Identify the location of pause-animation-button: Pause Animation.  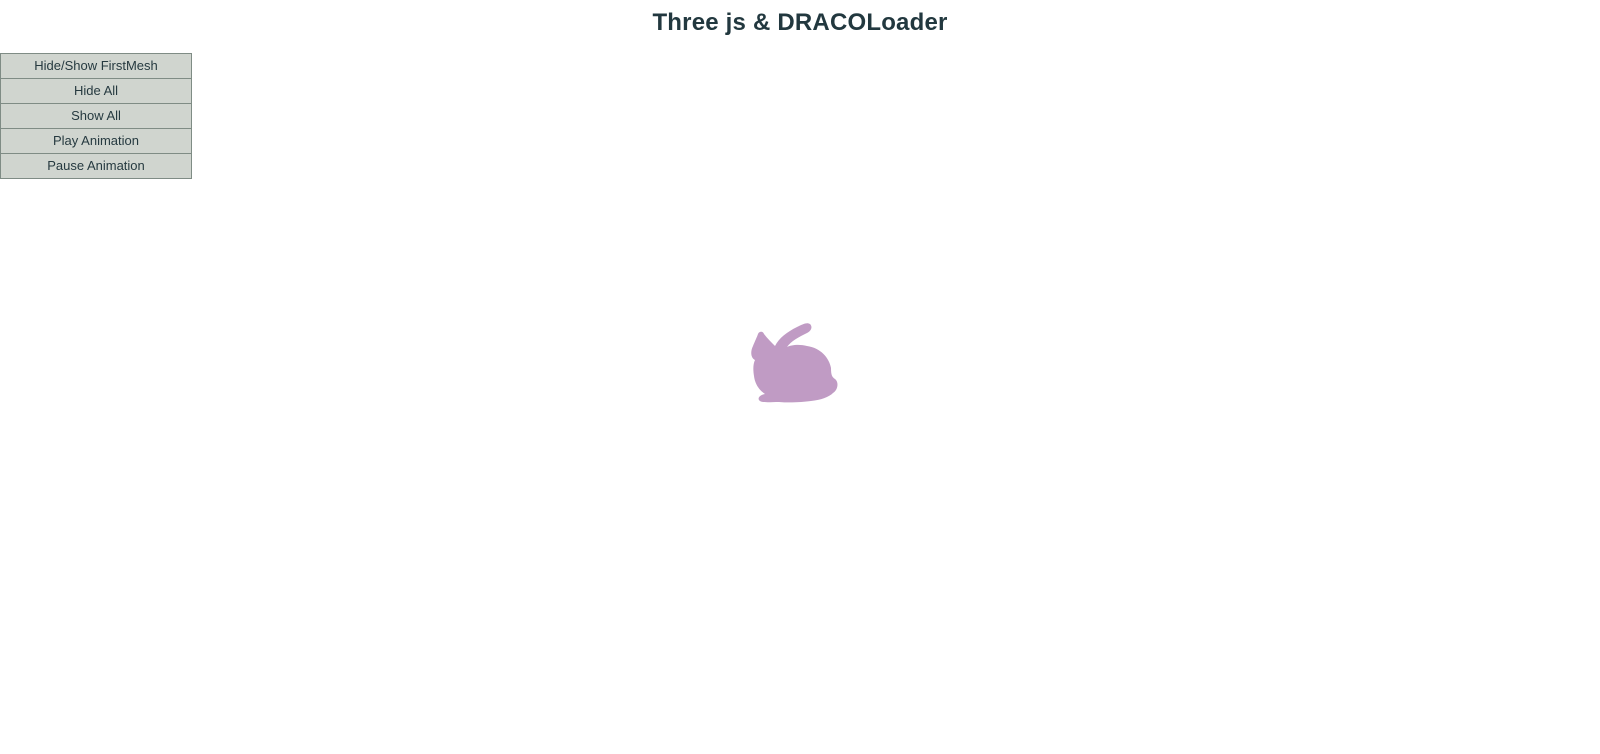
(96, 166).